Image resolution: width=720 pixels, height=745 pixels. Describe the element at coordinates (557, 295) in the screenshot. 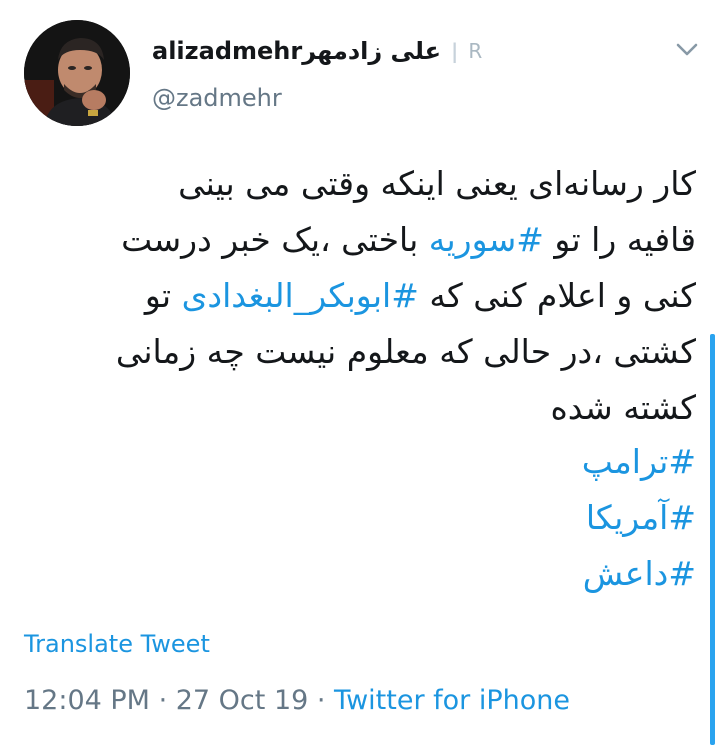

I see `tweet-text-segment: کنی و اعلام کنی که` at that location.